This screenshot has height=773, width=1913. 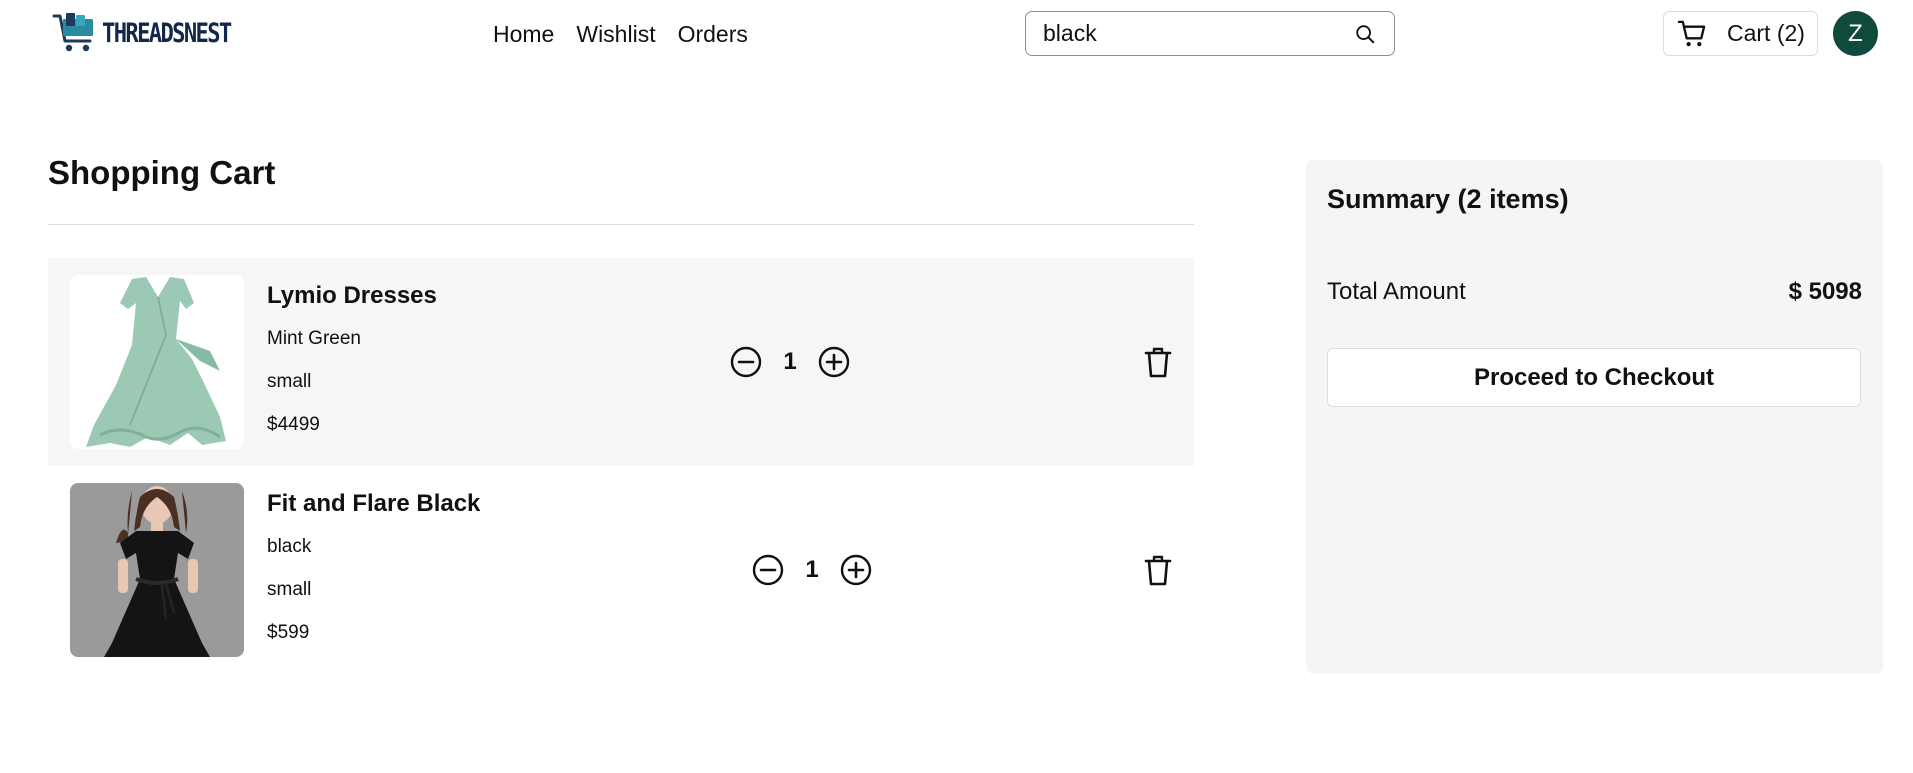 I want to click on product-price: $599, so click(x=288, y=632).